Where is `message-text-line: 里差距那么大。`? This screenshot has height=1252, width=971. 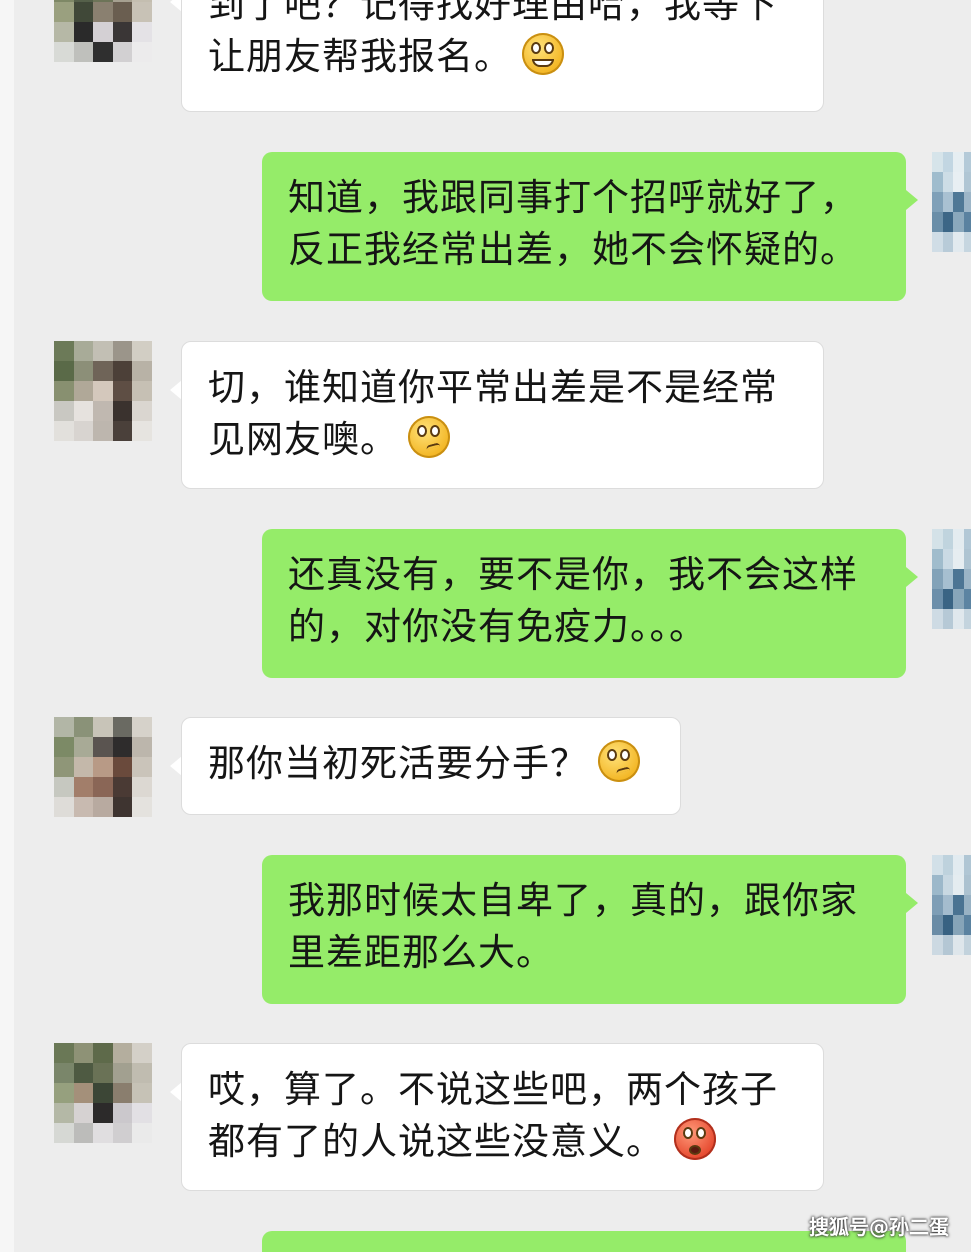
message-text-line: 里差距那么大。 is located at coordinates (421, 952).